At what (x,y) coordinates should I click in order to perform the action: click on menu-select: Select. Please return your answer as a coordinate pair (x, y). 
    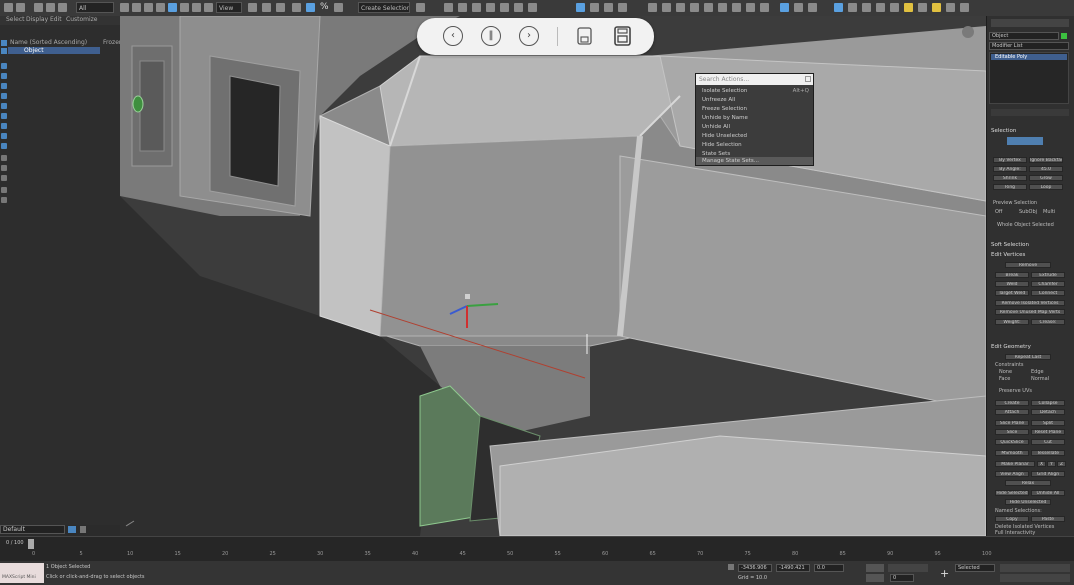
    Looking at the image, I should click on (15, 19).